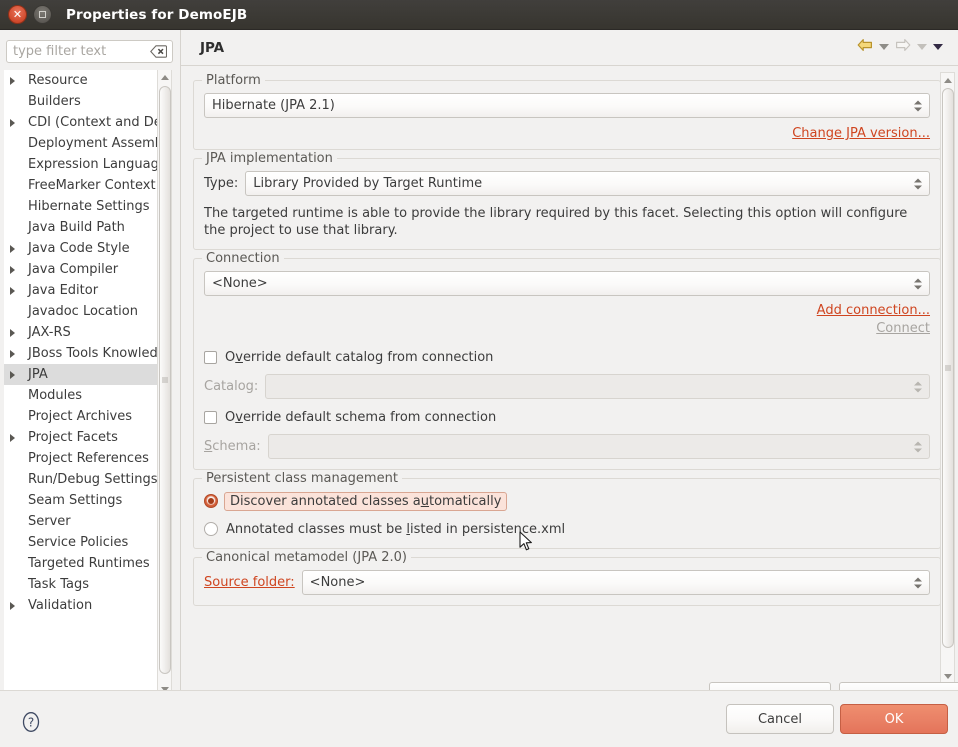  What do you see at coordinates (567, 357) in the screenshot?
I see `override-catalog-row: Override default catalog from connection` at bounding box center [567, 357].